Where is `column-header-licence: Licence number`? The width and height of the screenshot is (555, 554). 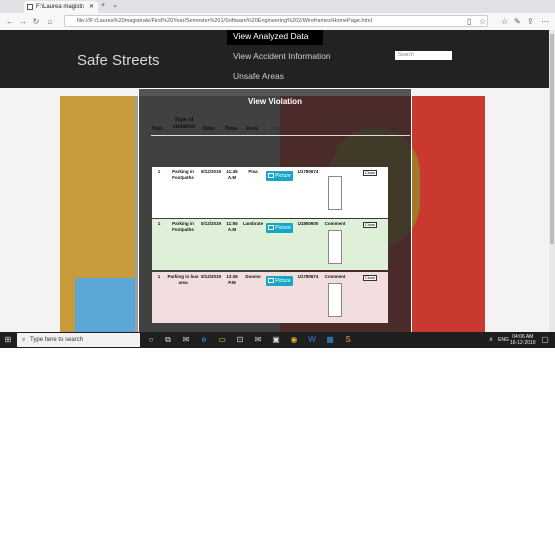
column-header-licence: Licence number is located at coordinates (336, 124).